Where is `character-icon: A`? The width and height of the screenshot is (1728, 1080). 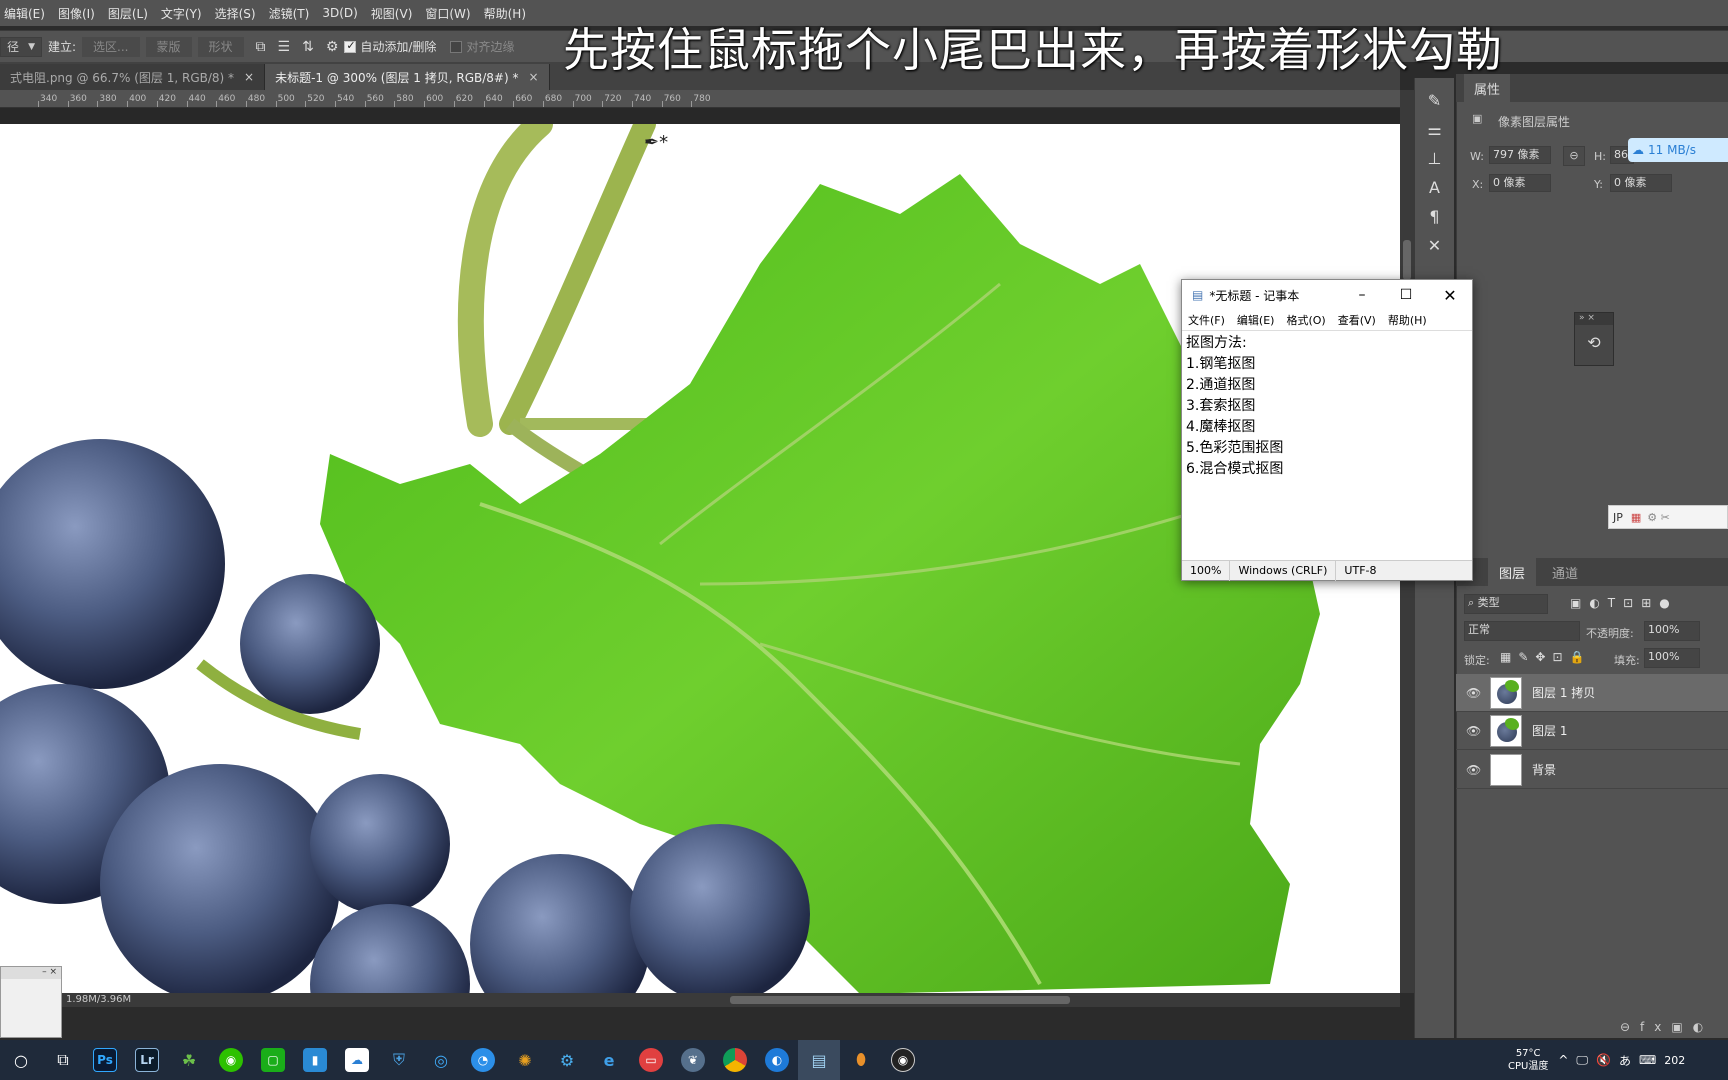 character-icon: A is located at coordinates (1434, 187).